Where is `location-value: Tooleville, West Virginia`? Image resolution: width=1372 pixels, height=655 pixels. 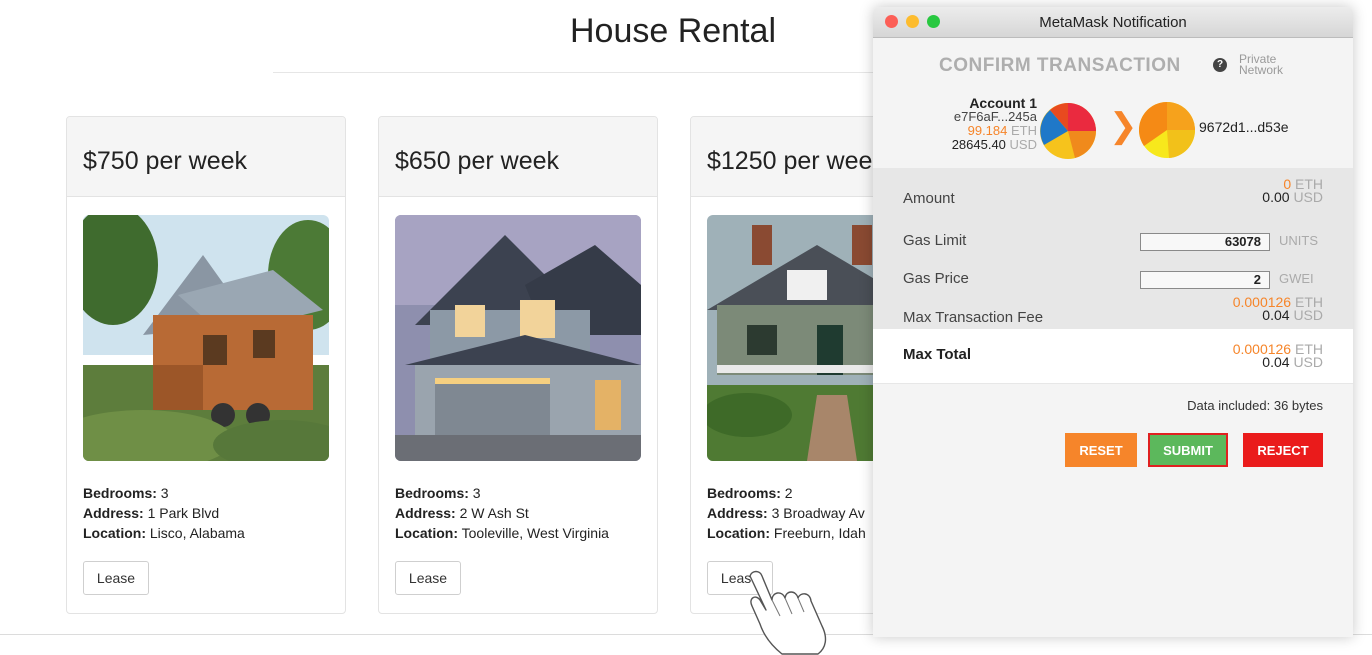
location-value: Tooleville, West Virginia is located at coordinates (535, 533).